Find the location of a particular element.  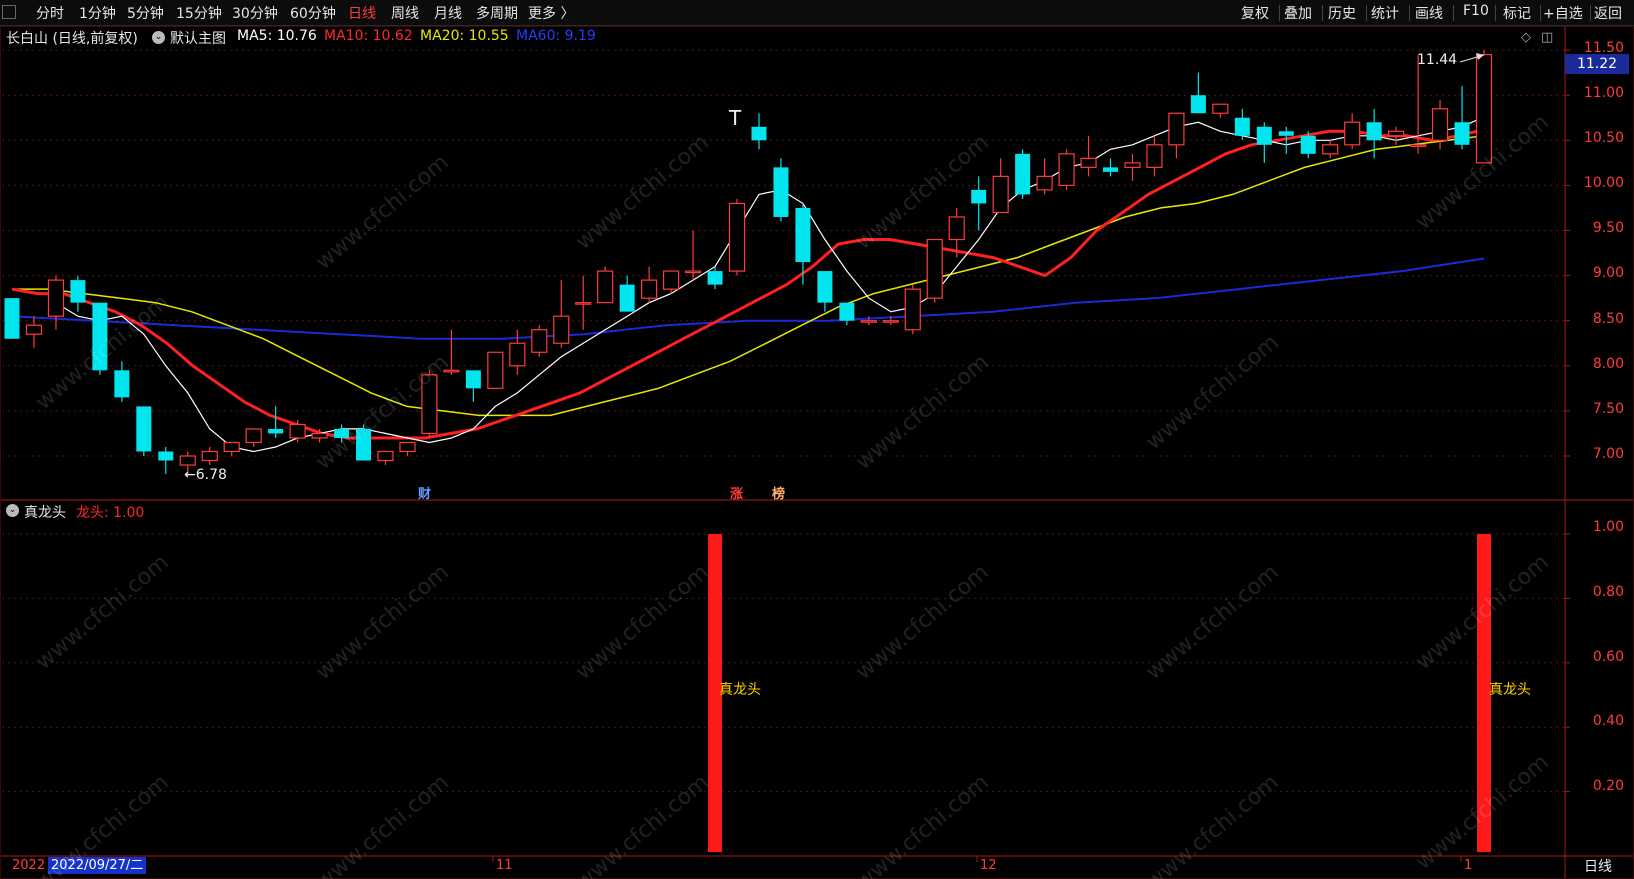

period-footer-tab: 日线 is located at coordinates (1598, 867).